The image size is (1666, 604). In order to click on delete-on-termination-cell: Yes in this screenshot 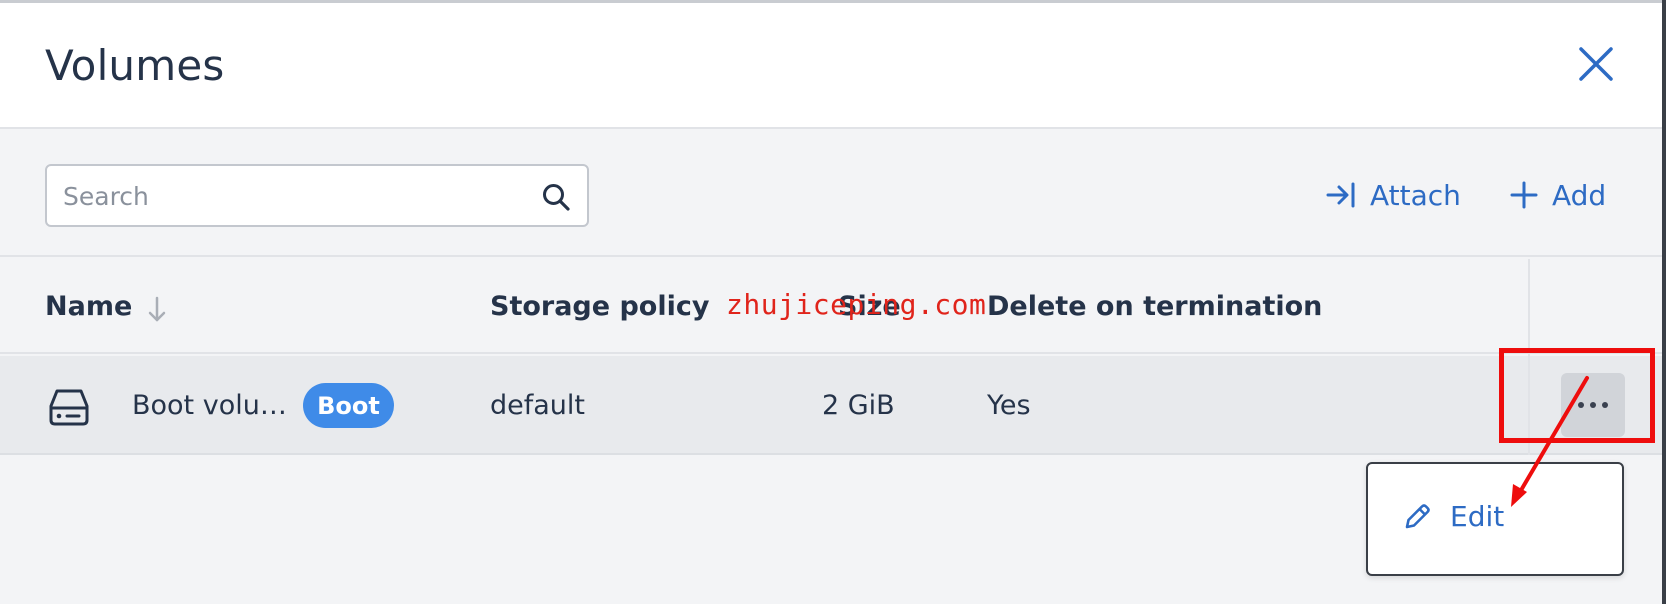, I will do `click(1009, 405)`.